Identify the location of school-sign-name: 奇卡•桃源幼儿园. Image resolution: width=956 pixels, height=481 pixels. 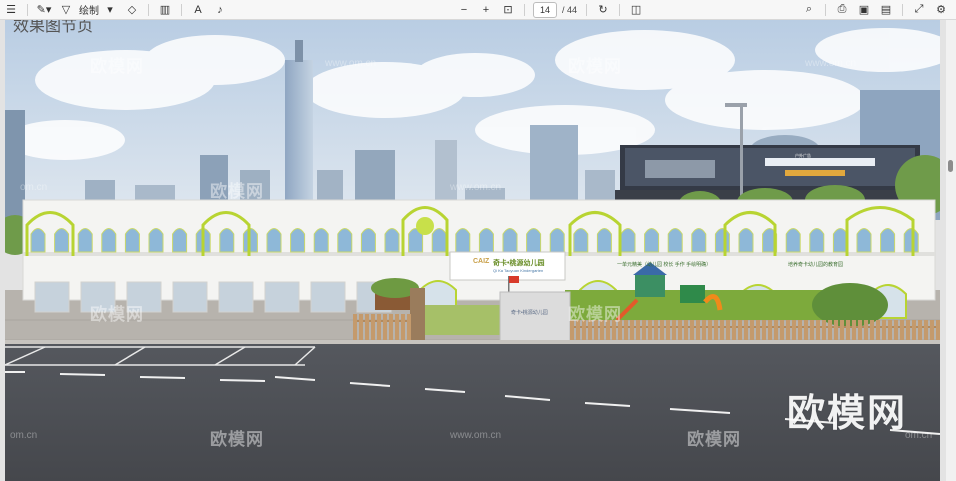
(519, 263).